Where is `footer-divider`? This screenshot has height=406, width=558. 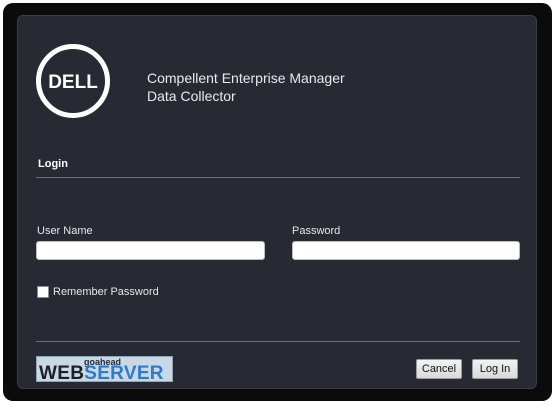
footer-divider is located at coordinates (278, 341).